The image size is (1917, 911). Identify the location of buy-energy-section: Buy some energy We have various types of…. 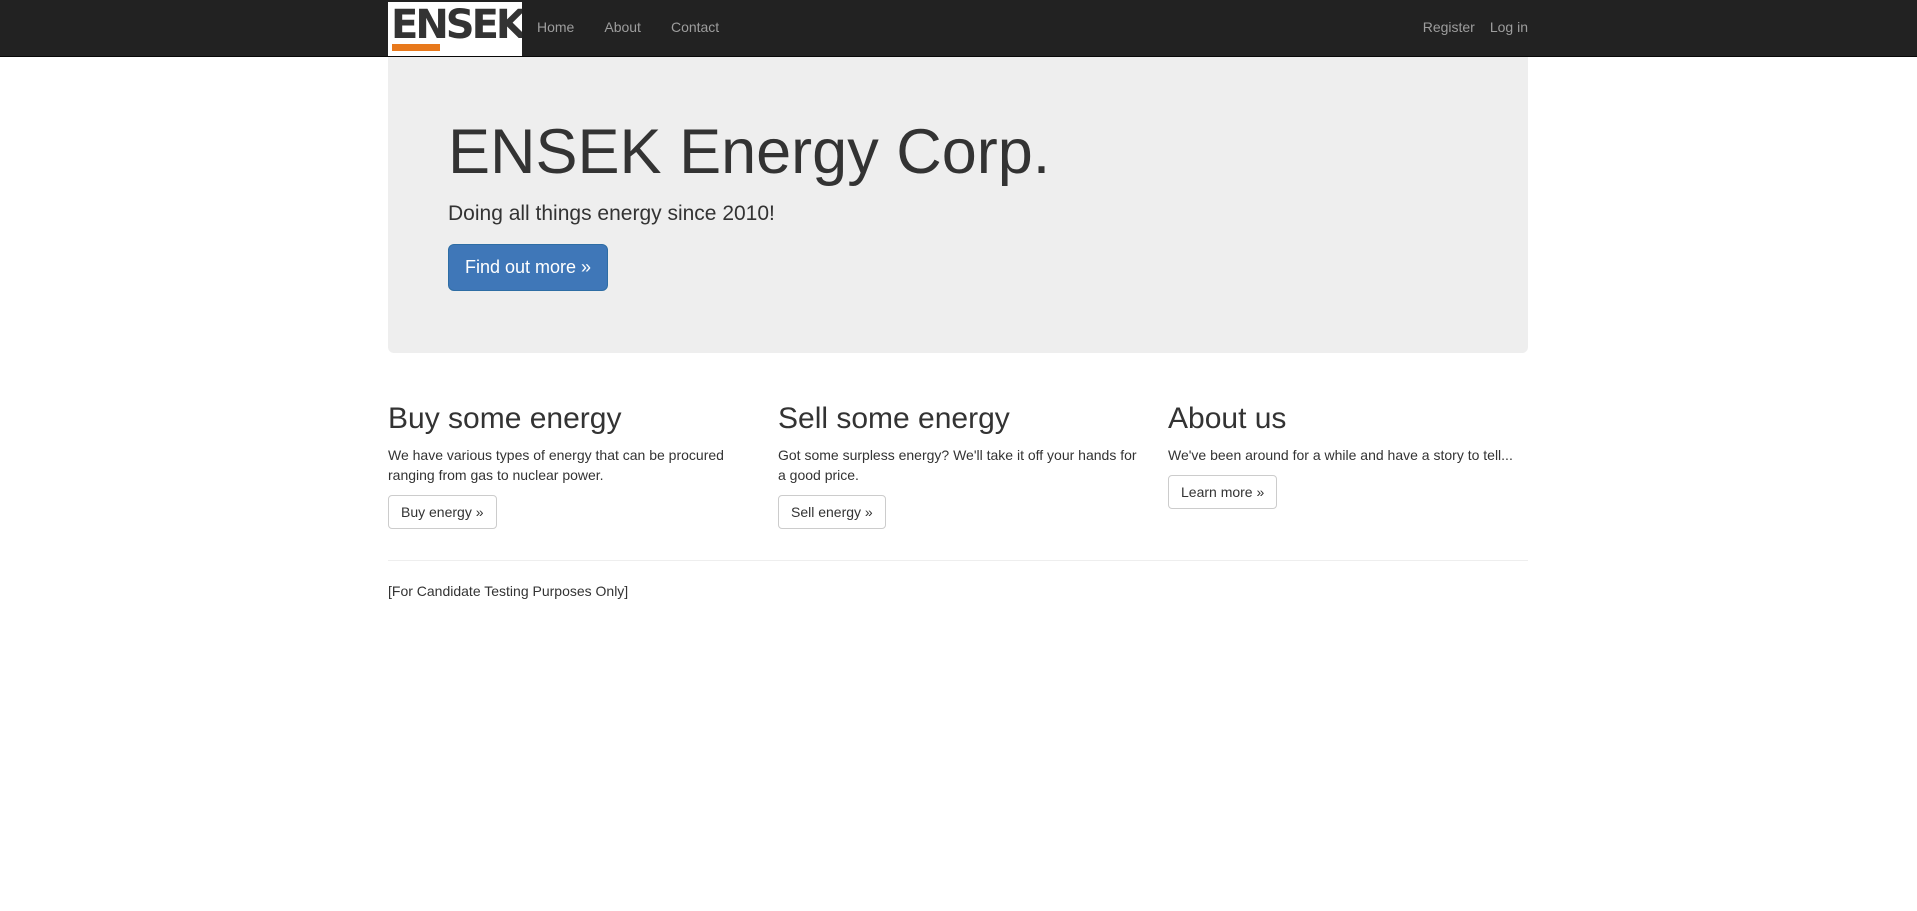
(568, 462).